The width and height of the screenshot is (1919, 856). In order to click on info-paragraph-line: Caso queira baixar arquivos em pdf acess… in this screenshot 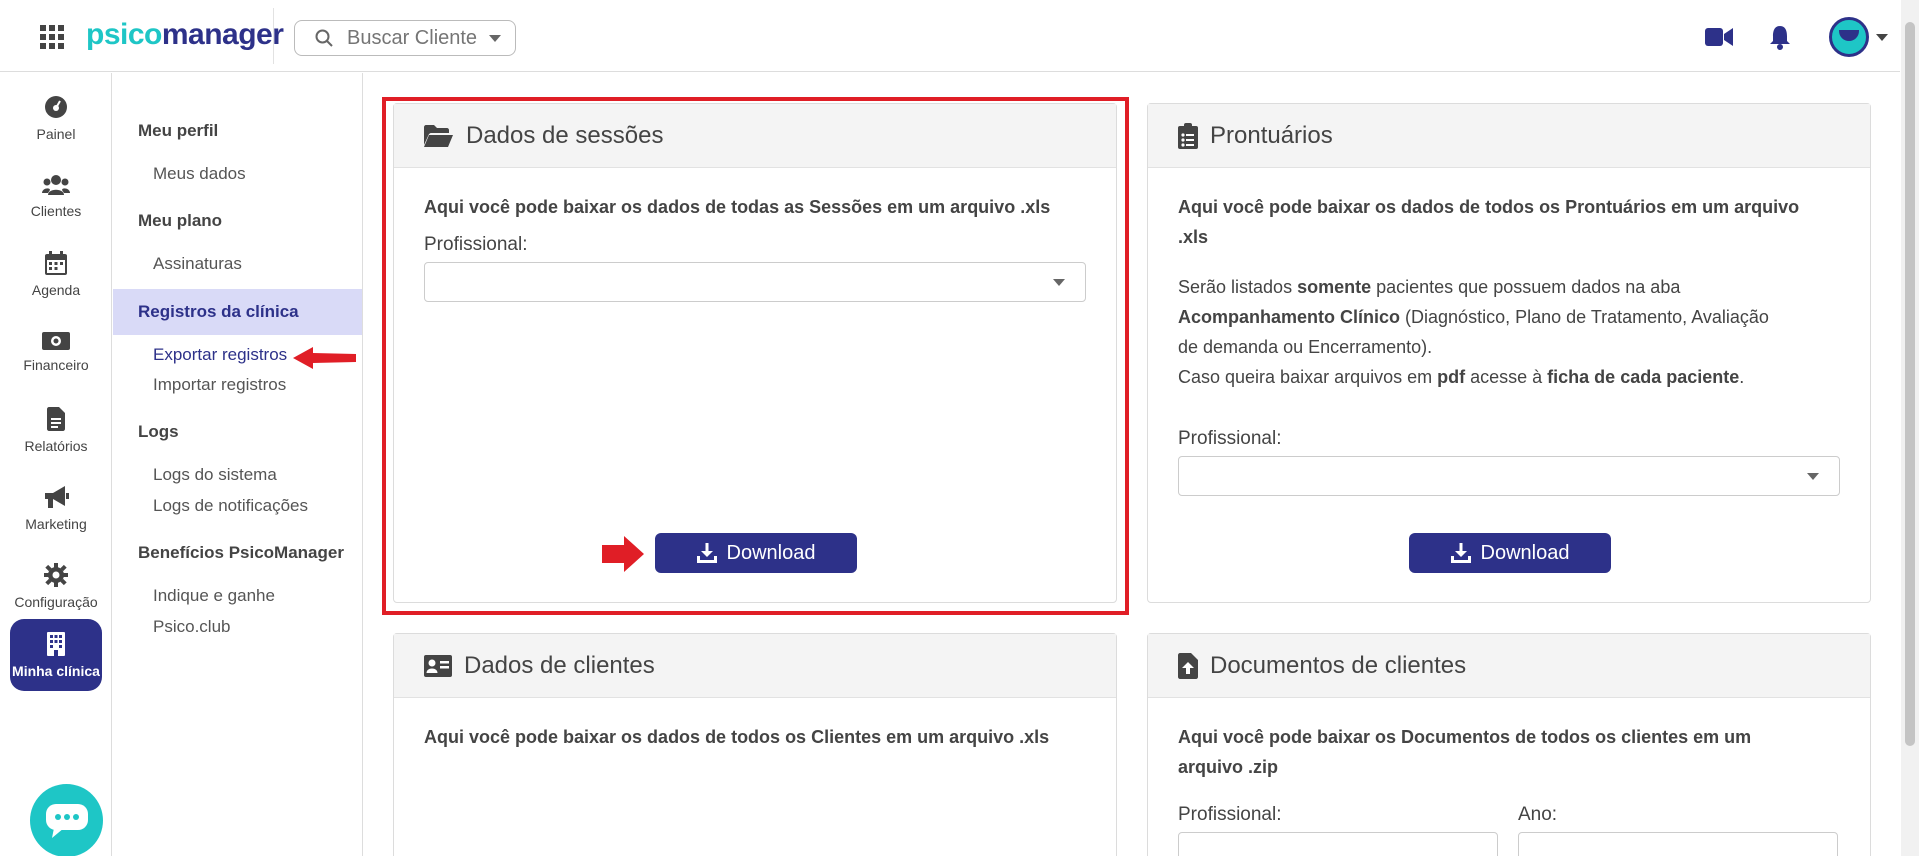, I will do `click(1509, 377)`.